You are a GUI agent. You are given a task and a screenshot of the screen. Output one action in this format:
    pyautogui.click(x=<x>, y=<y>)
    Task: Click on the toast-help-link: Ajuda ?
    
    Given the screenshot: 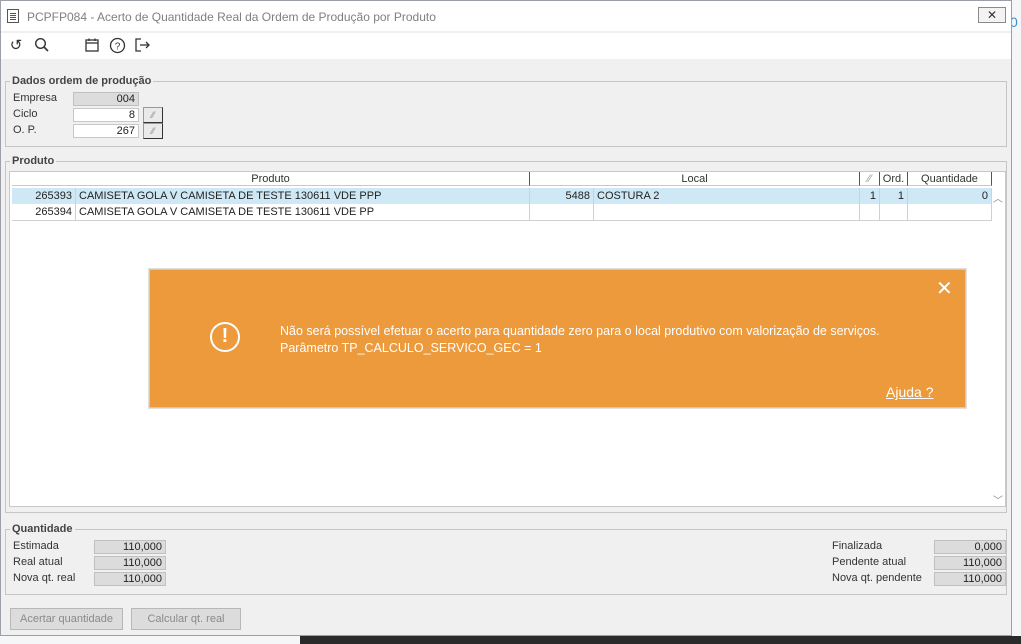 What is the action you would take?
    pyautogui.click(x=909, y=392)
    